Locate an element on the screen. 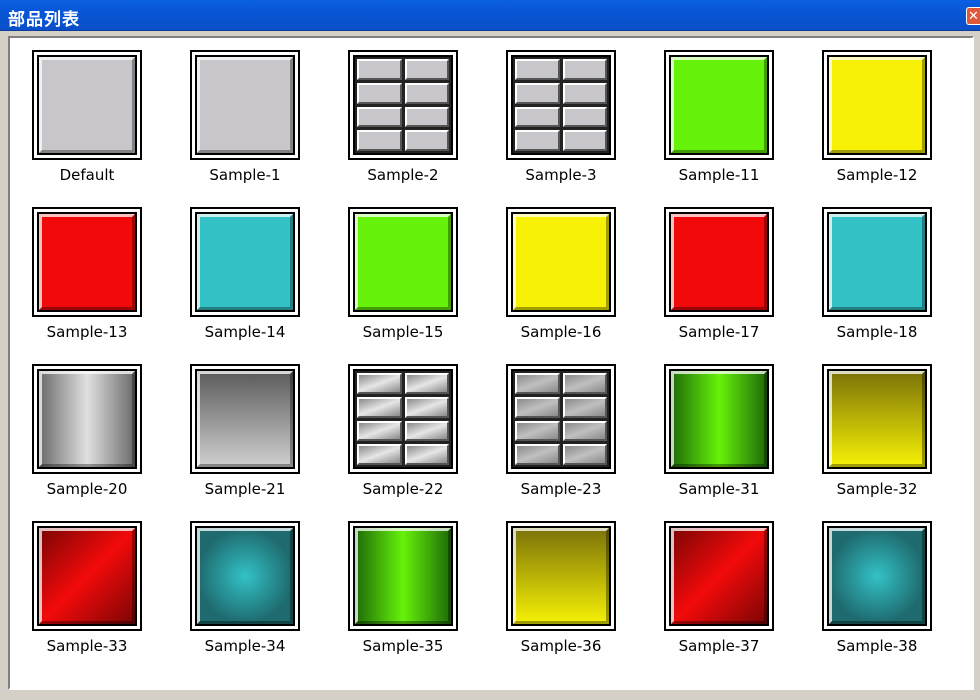 This screenshot has height=700, width=980. part-item: Sample-14 is located at coordinates (245, 274).